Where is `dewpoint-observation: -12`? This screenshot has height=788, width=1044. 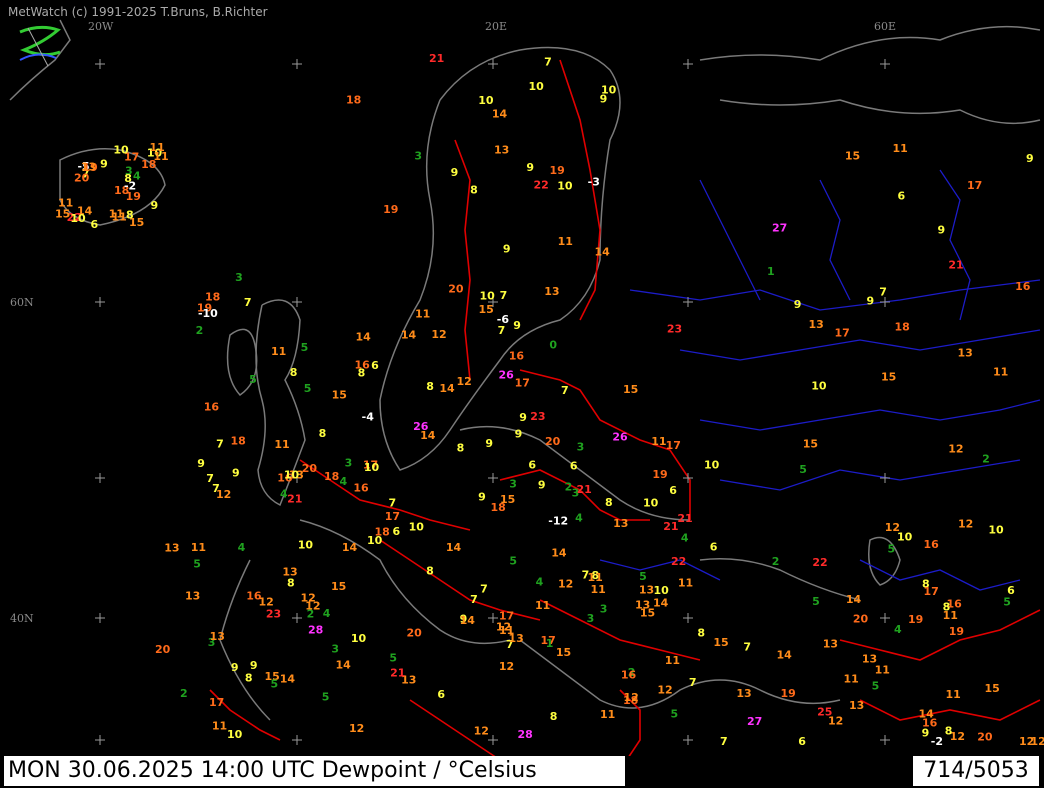 dewpoint-observation: -12 is located at coordinates (558, 521).